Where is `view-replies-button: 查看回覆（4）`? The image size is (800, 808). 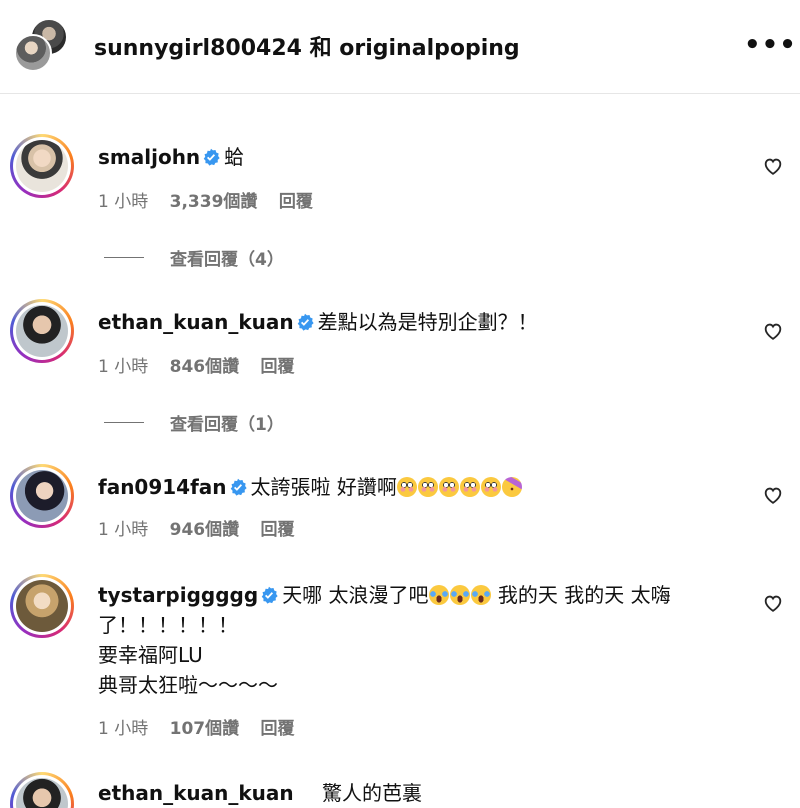 view-replies-button: 查看回覆（4） is located at coordinates (194, 257).